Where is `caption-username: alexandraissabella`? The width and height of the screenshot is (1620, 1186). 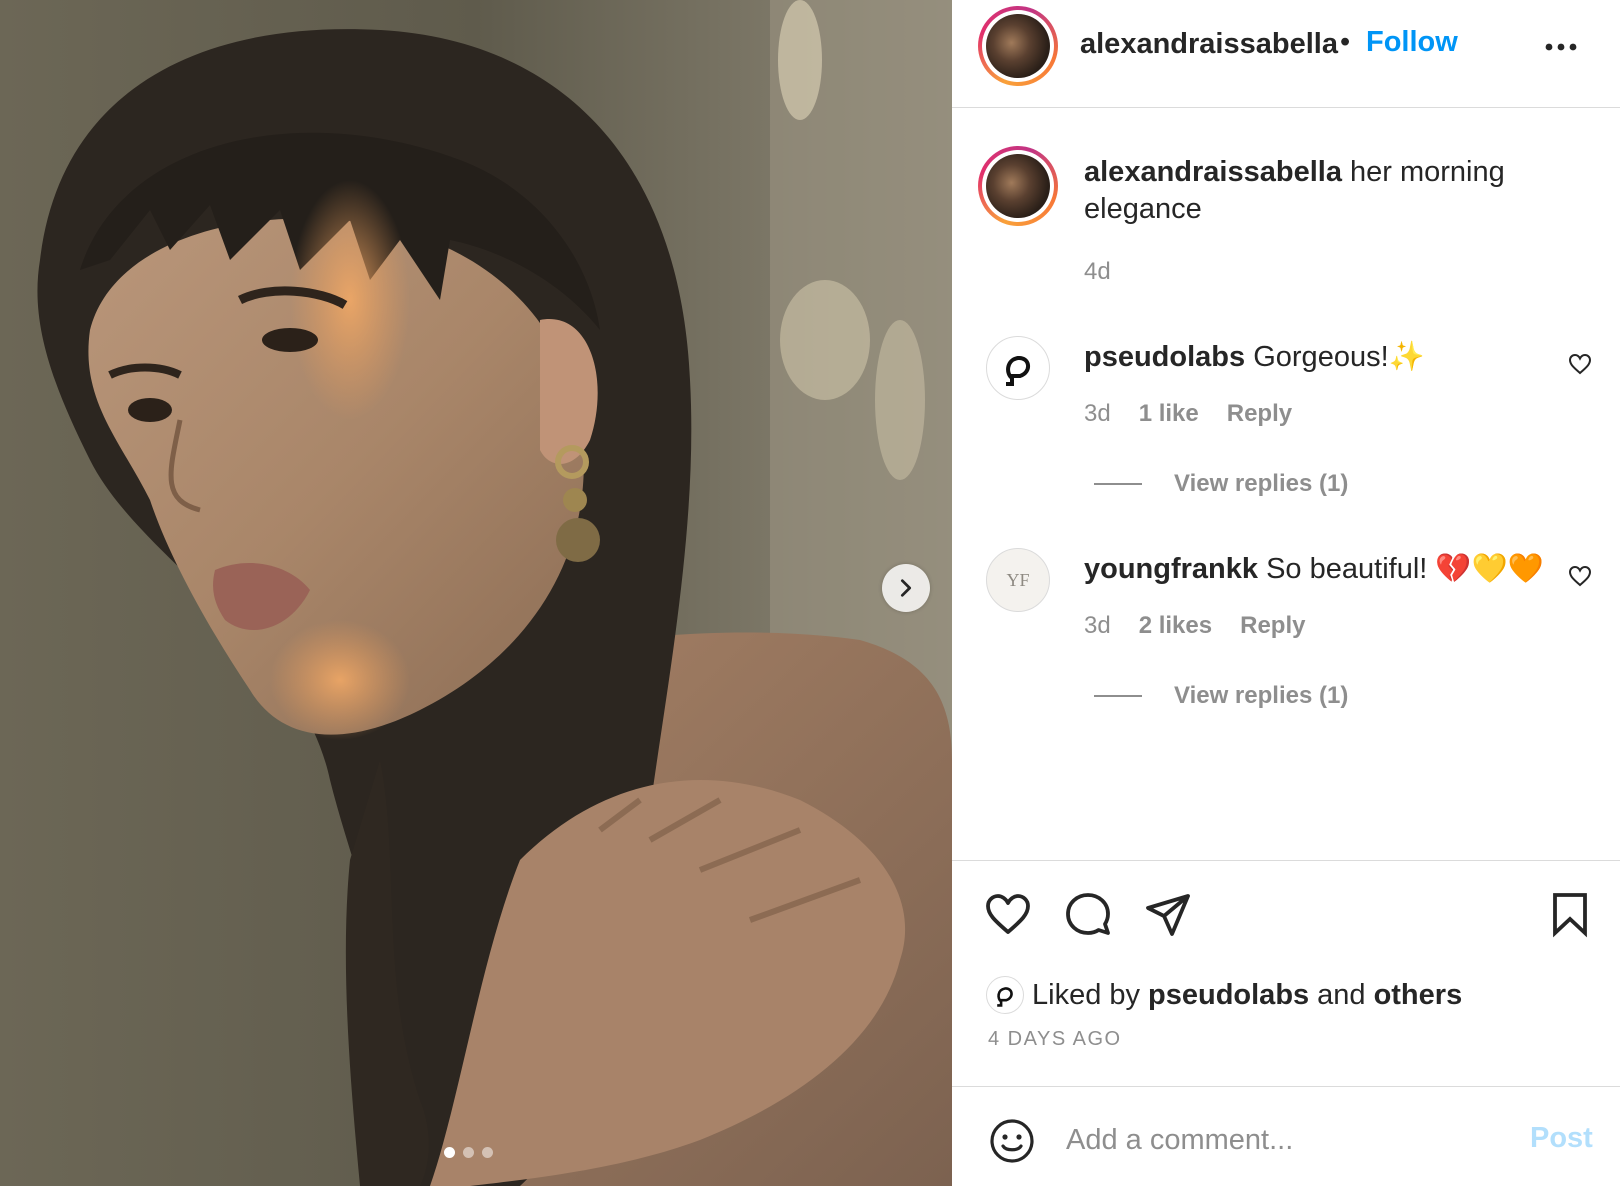 caption-username: alexandraissabella is located at coordinates (1213, 172).